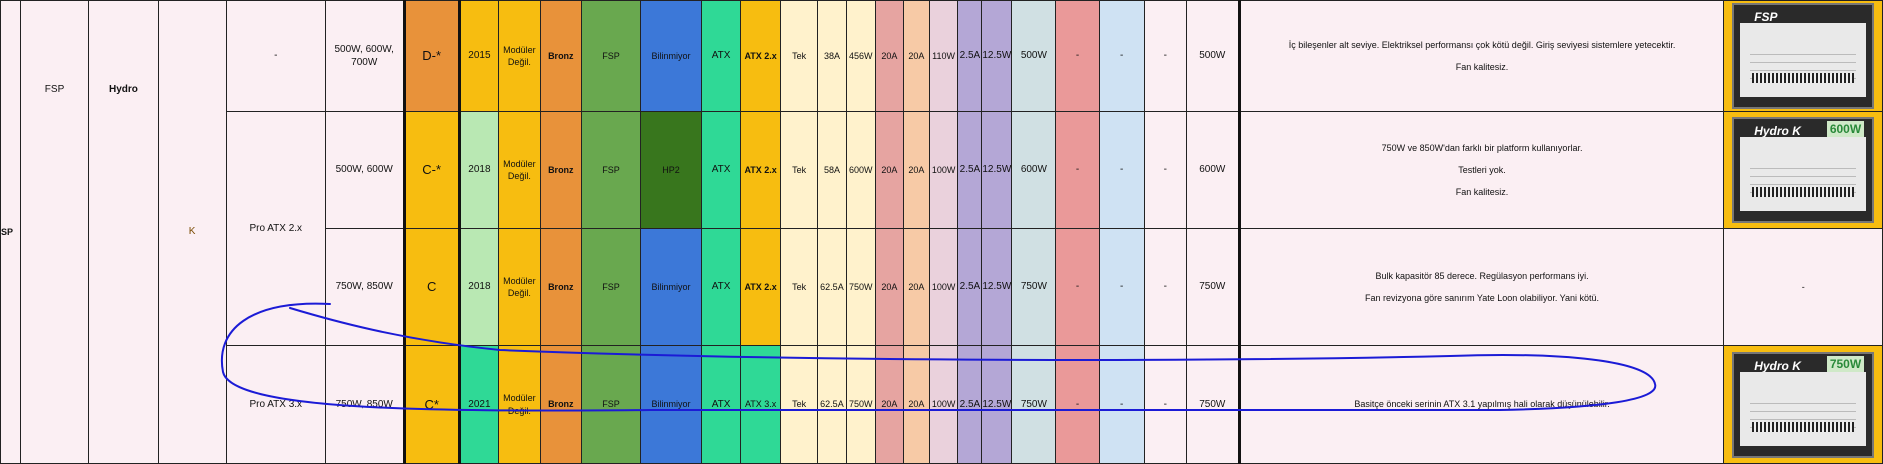 The width and height of the screenshot is (1883, 464). Describe the element at coordinates (1845, 129) in the screenshot. I see `psu-watt-text: 600W` at that location.